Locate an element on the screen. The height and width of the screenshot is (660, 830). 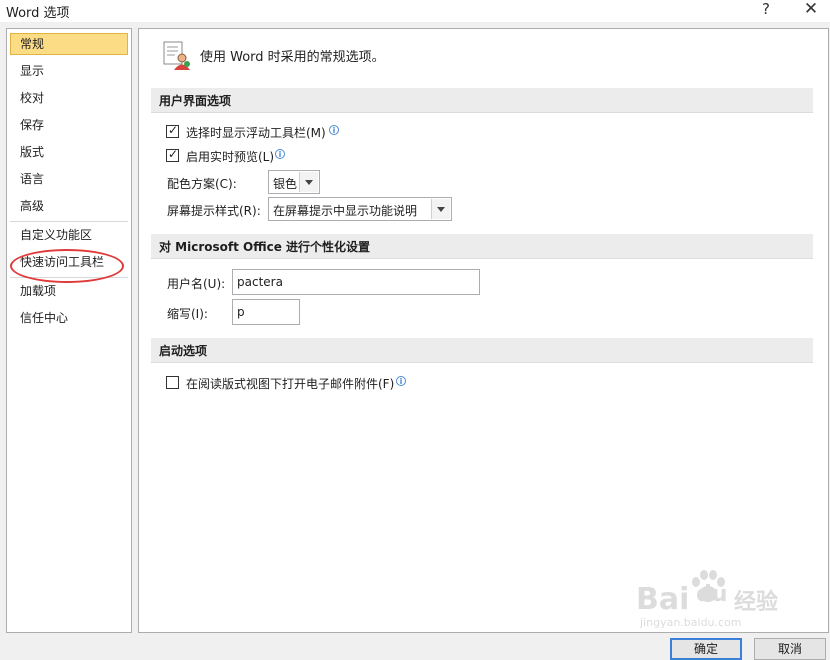
username-value: pactera is located at coordinates (260, 282).